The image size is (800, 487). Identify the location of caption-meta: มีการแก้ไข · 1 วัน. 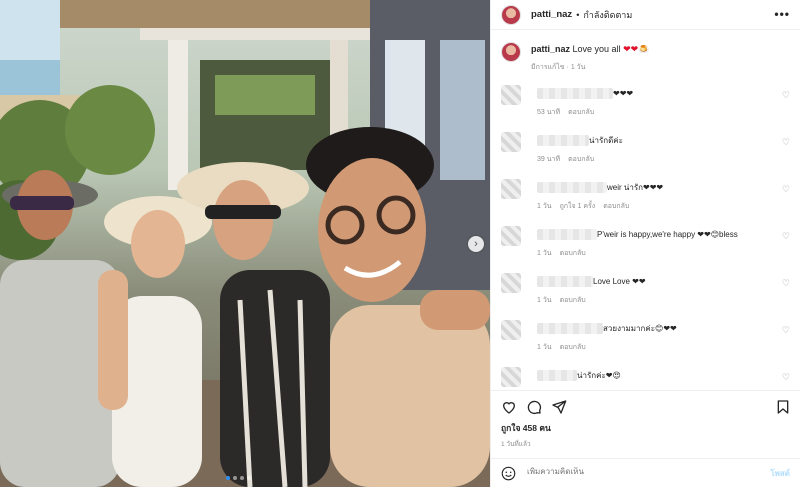
(558, 67).